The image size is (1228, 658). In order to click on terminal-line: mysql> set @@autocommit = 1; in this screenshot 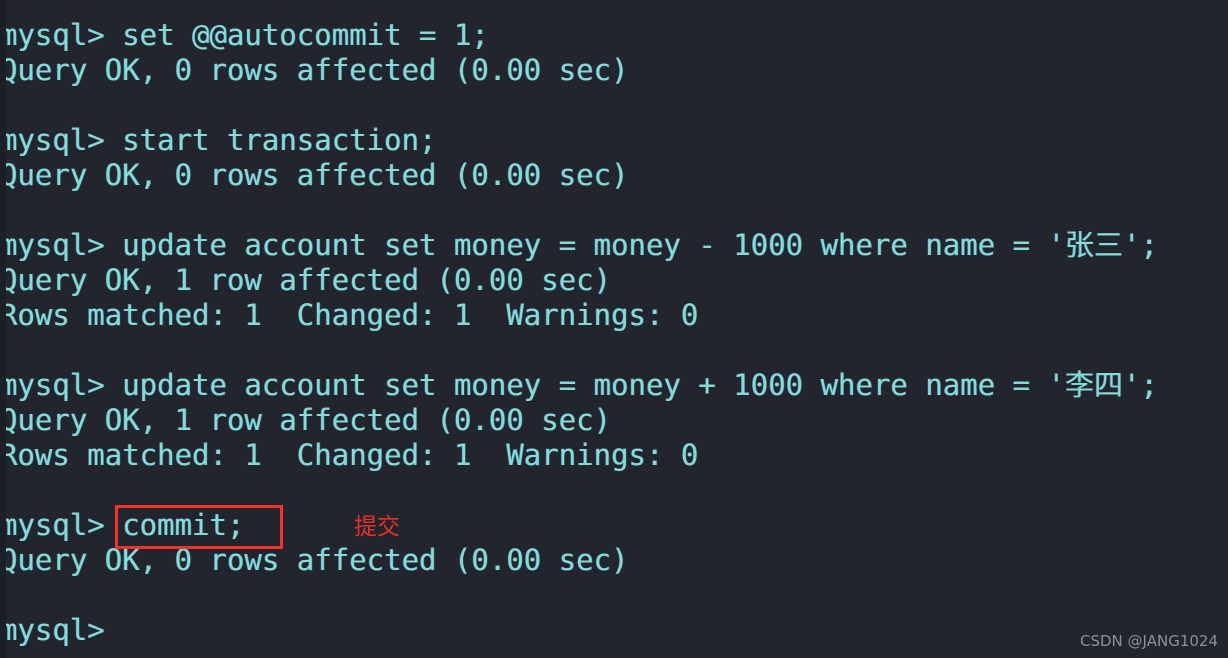, I will do `click(244, 35)`.